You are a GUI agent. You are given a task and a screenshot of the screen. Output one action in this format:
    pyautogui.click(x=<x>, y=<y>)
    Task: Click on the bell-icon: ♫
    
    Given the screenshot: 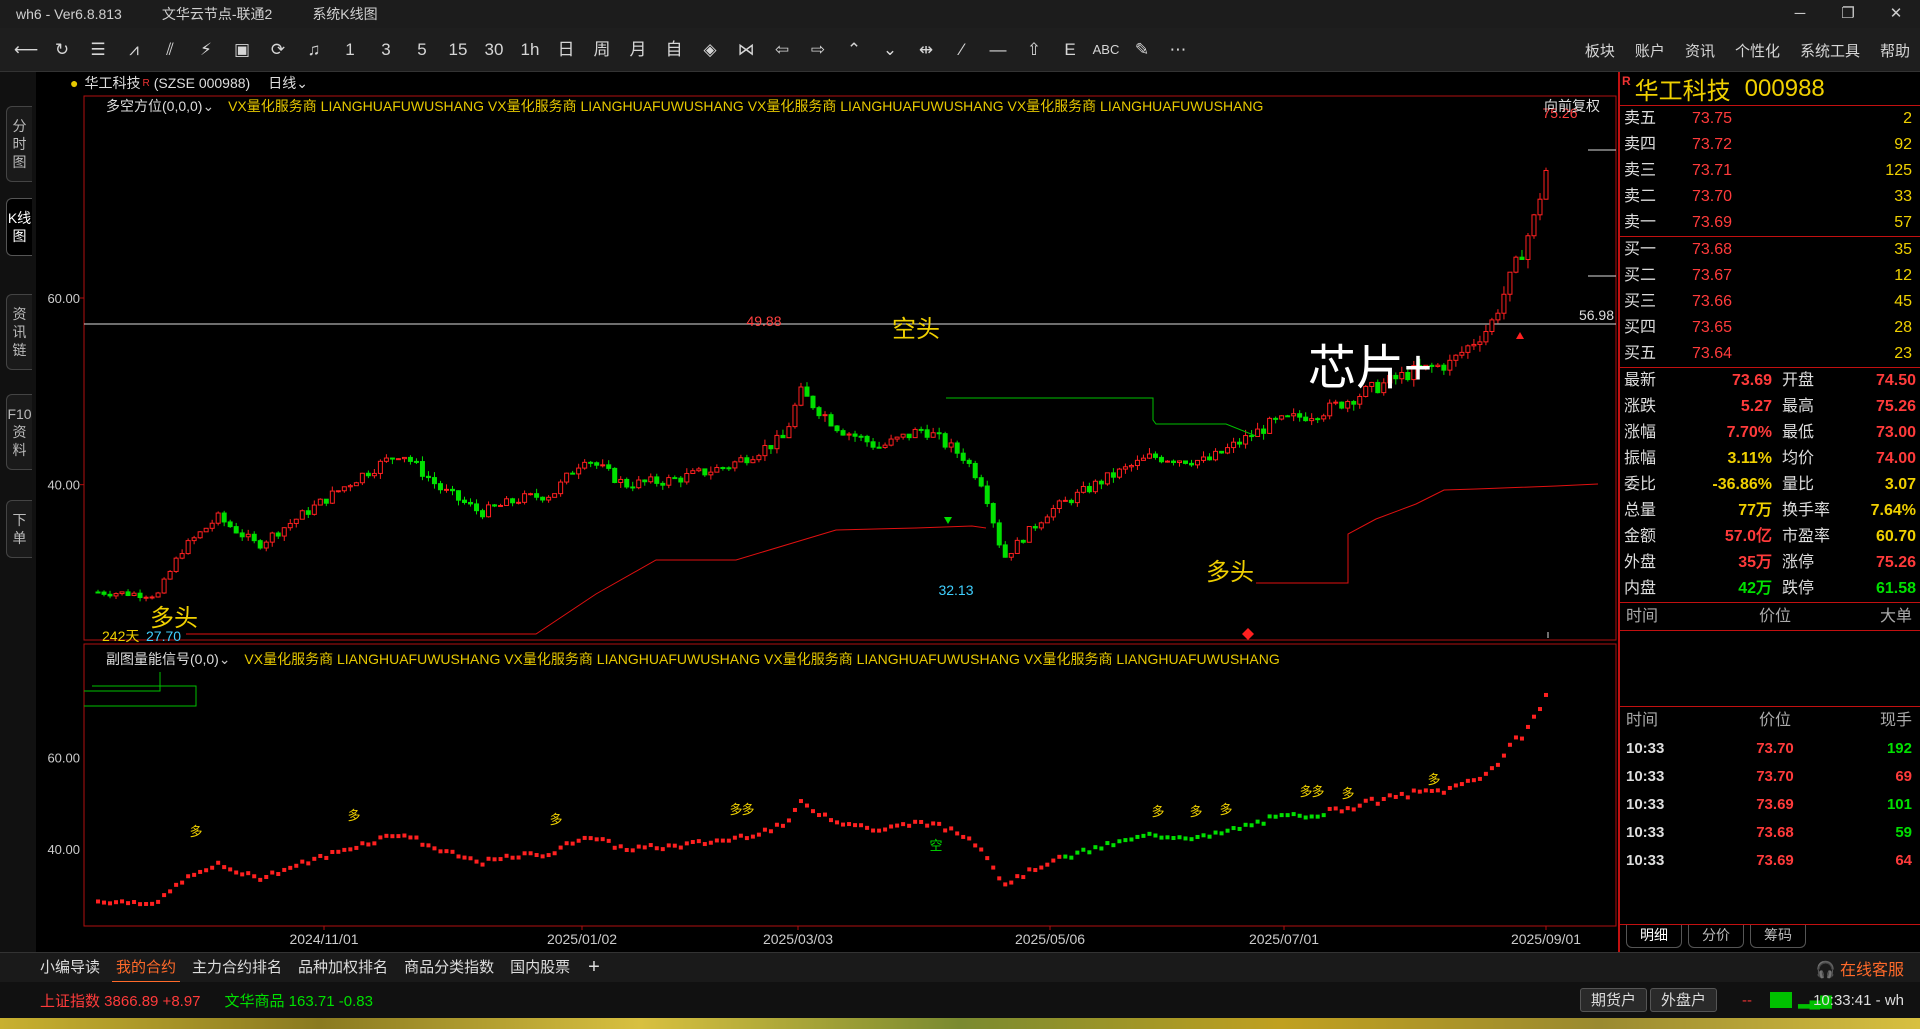 What is the action you would take?
    pyautogui.click(x=314, y=50)
    